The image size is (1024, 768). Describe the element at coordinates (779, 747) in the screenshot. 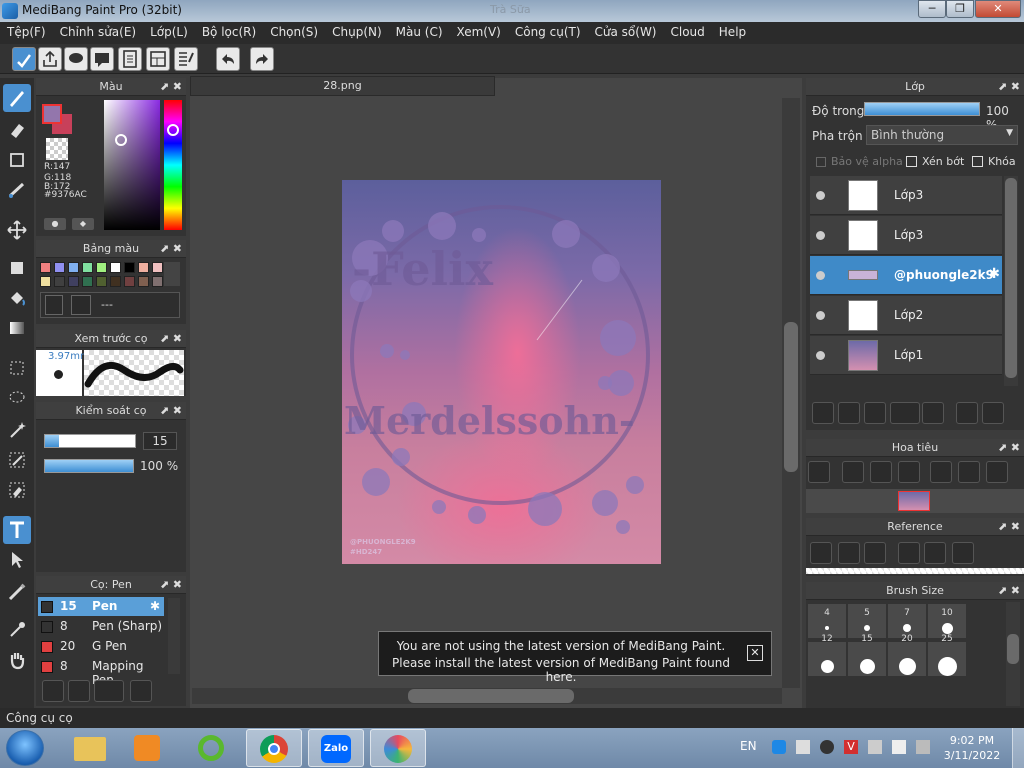

I see `zalo-tray-icon` at that location.